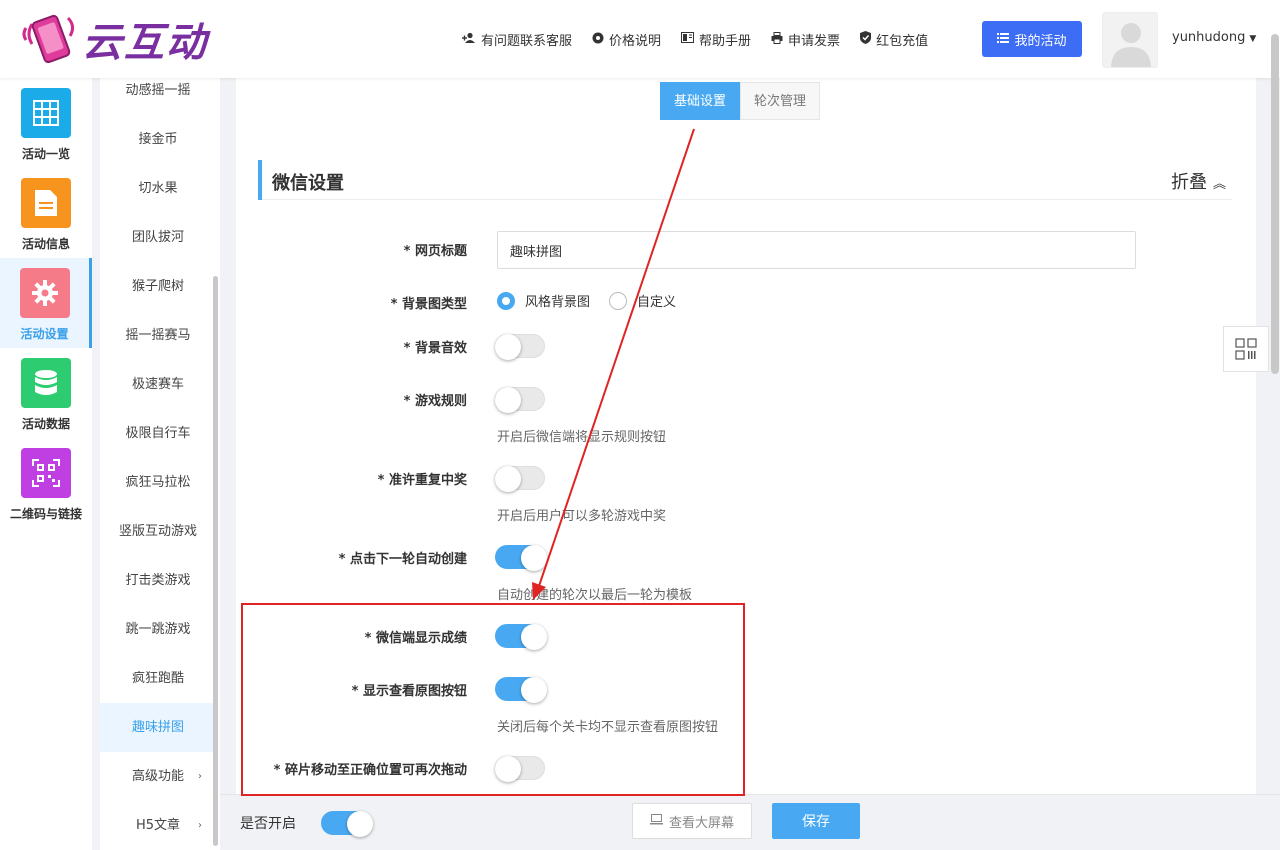  Describe the element at coordinates (701, 823) in the screenshot. I see `view-big-screen-label: 查看大屏幕` at that location.